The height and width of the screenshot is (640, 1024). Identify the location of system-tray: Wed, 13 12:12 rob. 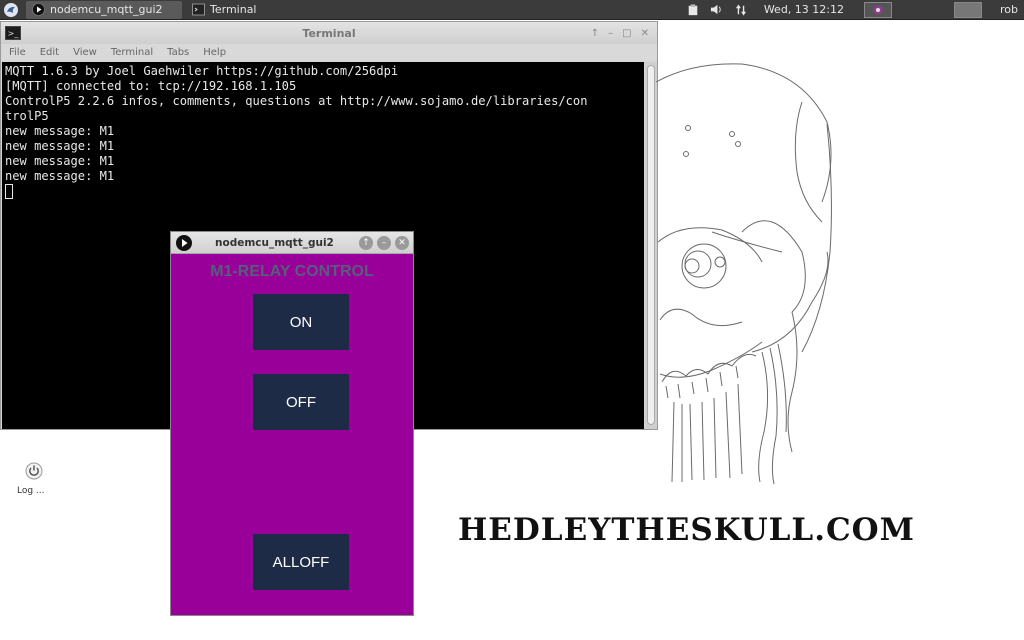
(855, 9).